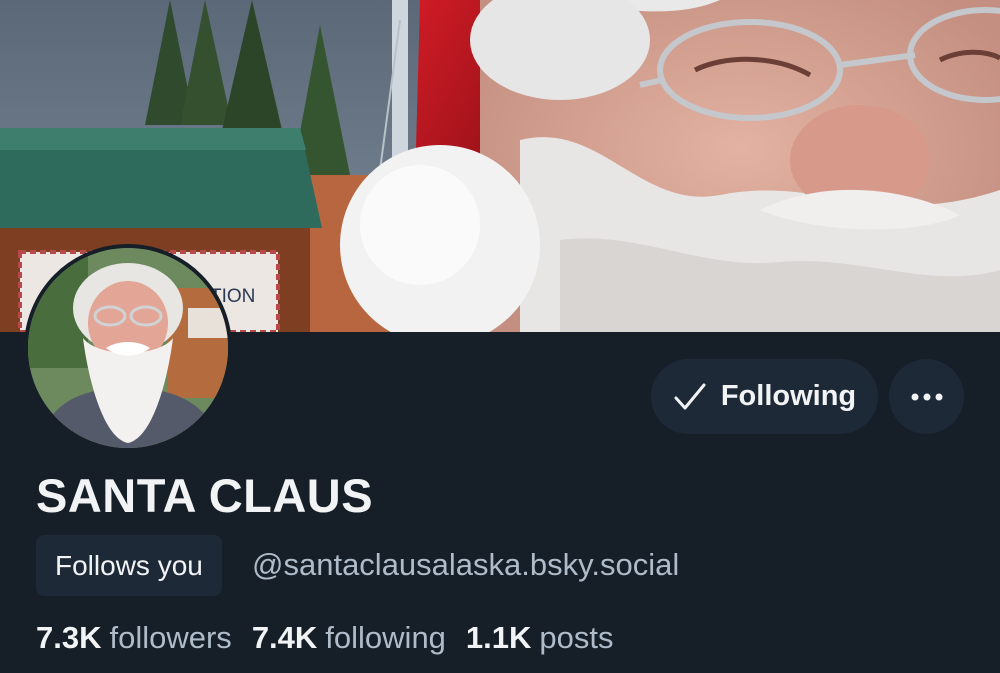  What do you see at coordinates (69, 637) in the screenshot?
I see `followers-count: 7.3K` at bounding box center [69, 637].